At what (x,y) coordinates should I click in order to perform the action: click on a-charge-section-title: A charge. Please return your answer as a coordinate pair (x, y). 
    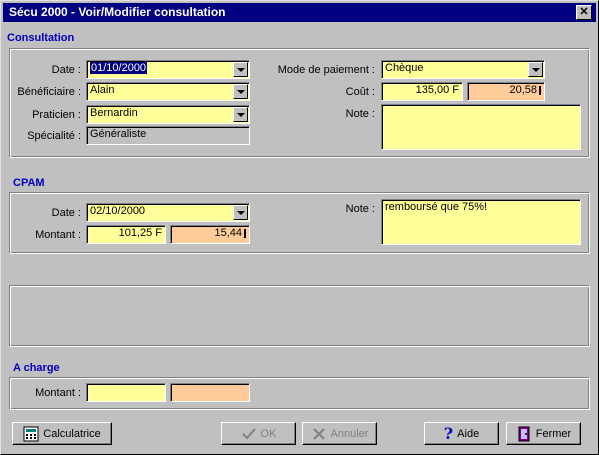
    Looking at the image, I should click on (36, 368).